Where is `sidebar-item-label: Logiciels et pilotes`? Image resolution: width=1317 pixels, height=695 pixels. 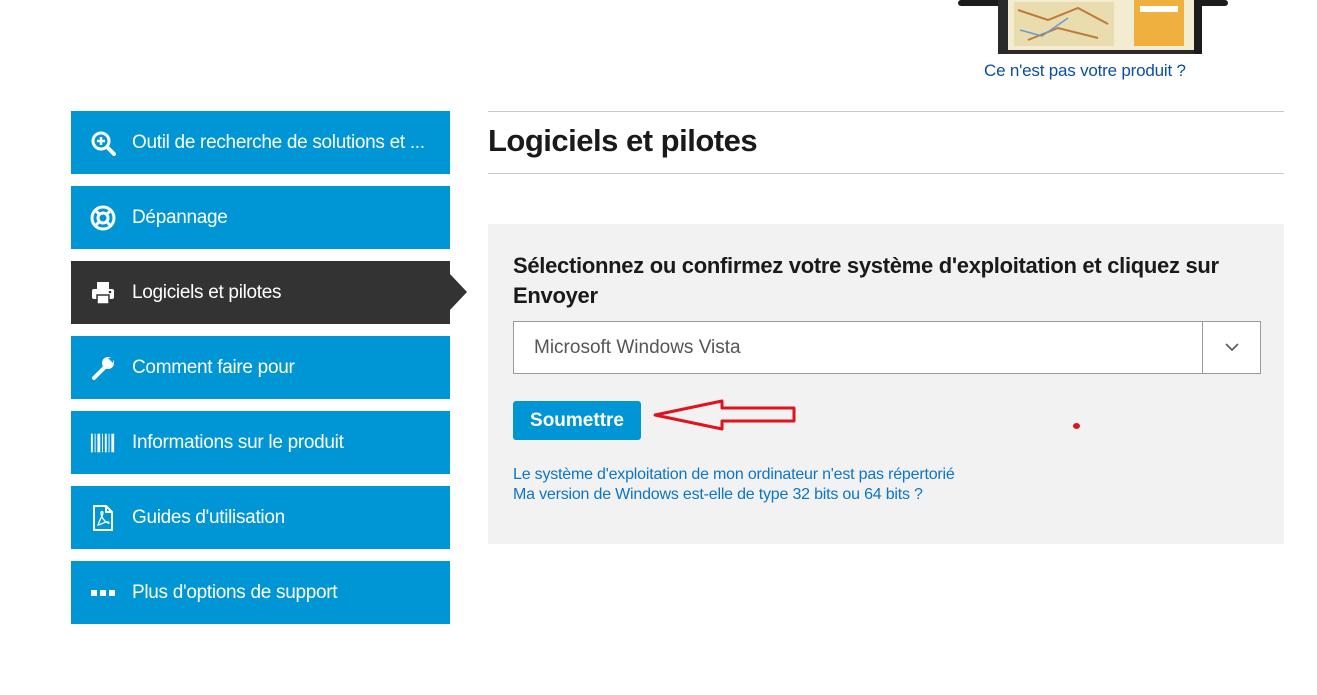 sidebar-item-label: Logiciels et pilotes is located at coordinates (207, 292).